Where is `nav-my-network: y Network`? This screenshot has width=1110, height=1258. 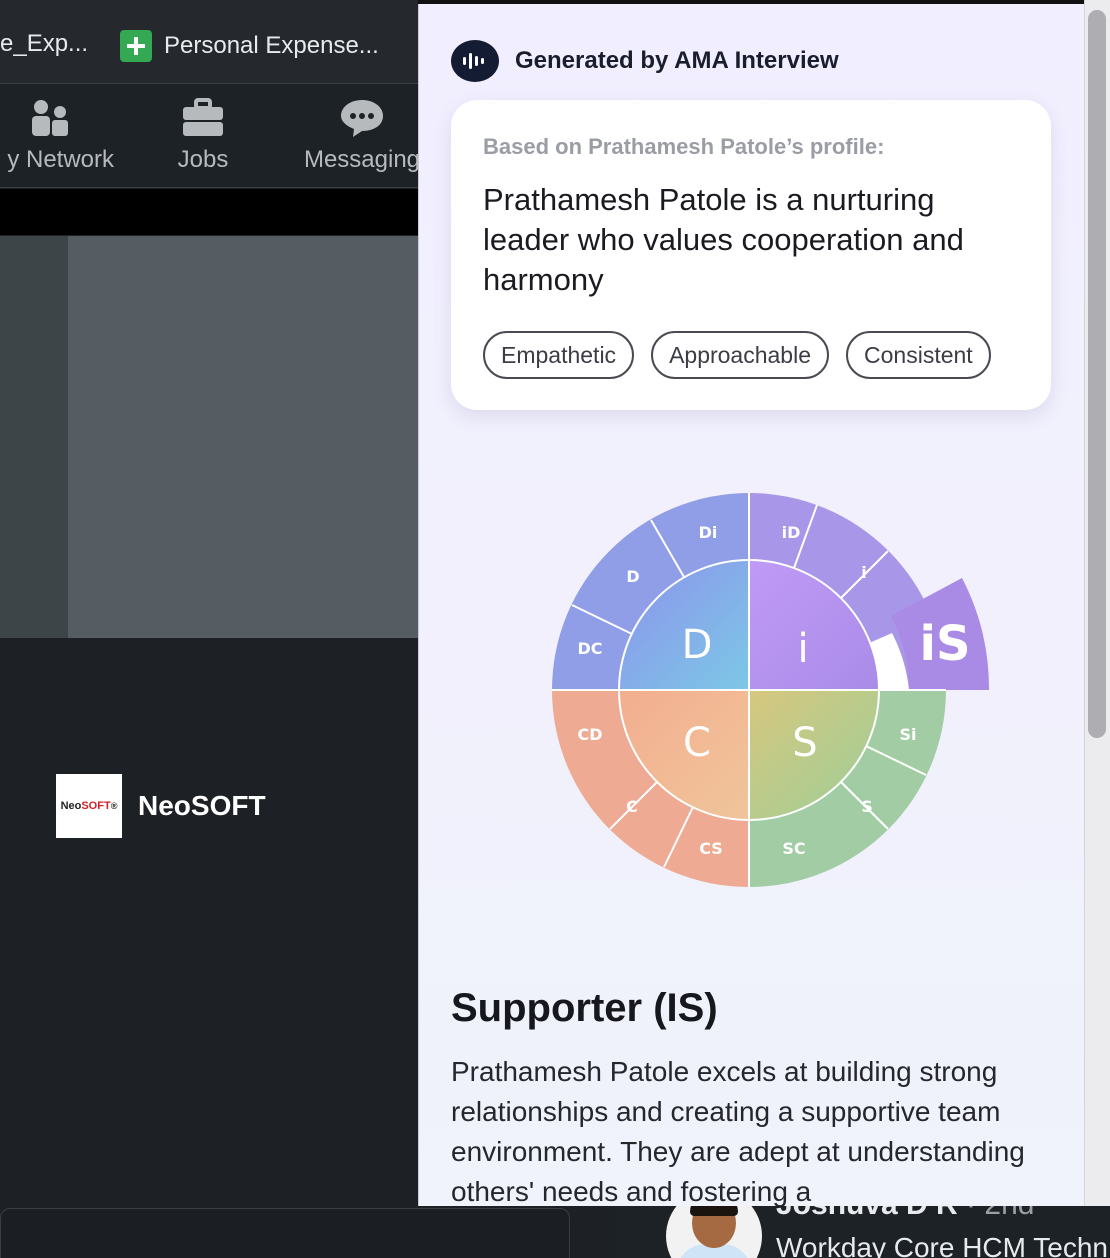 nav-my-network: y Network is located at coordinates (57, 136).